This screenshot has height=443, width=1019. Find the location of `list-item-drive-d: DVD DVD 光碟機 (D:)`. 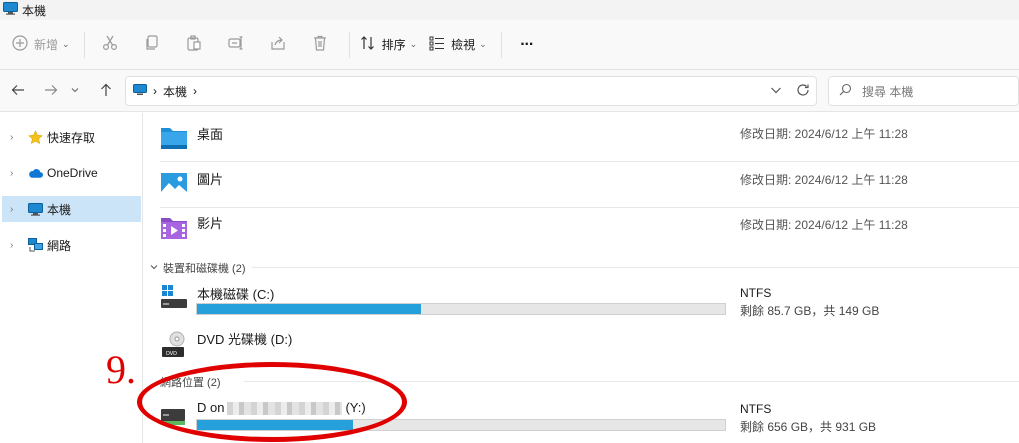

list-item-drive-d: DVD DVD 光碟機 (D:) is located at coordinates (589, 346).